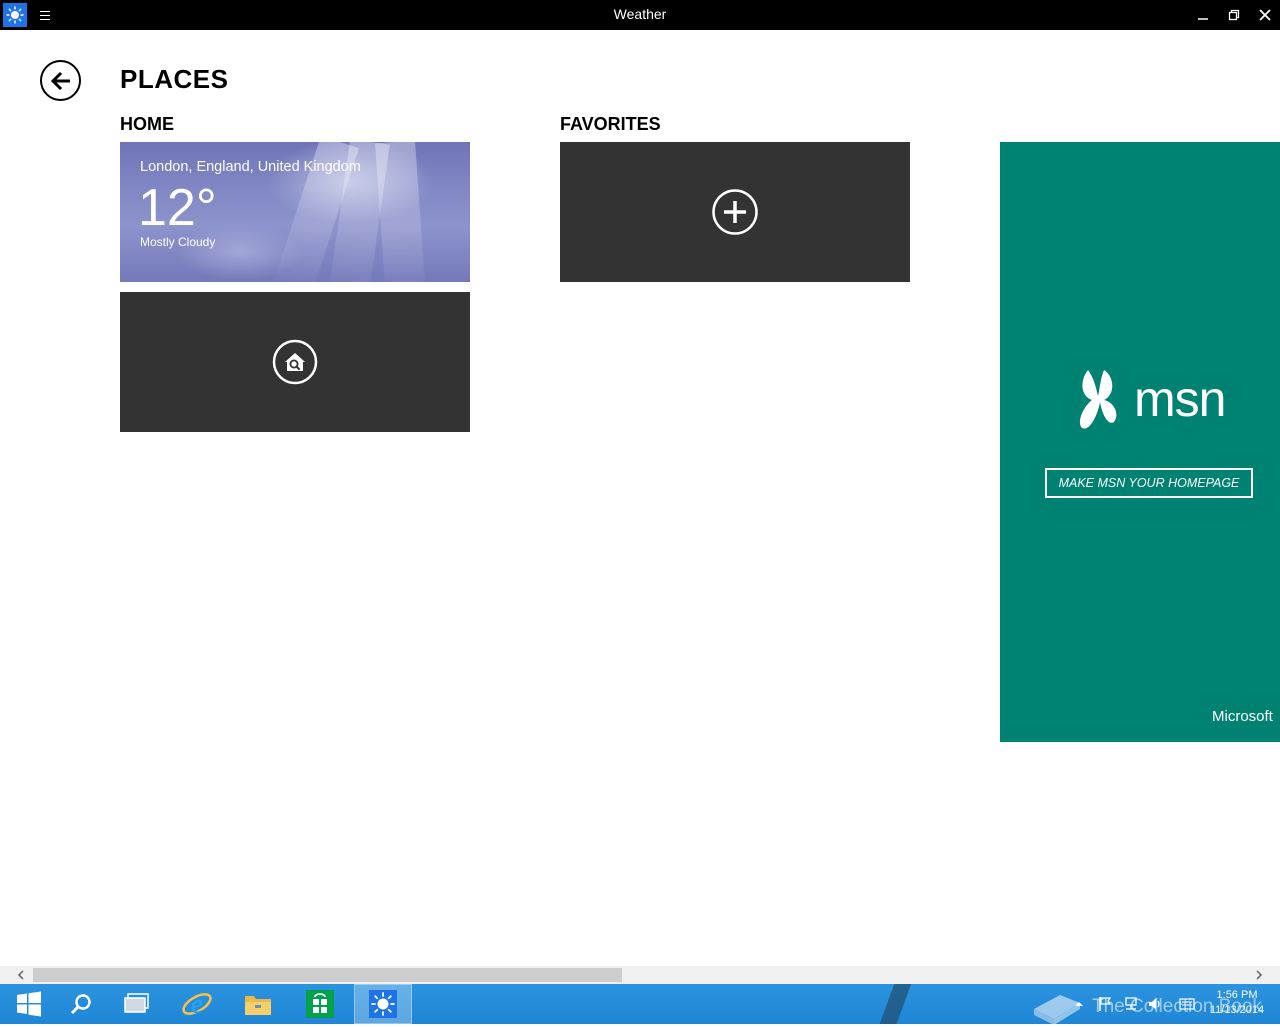 This screenshot has width=1280, height=1027. I want to click on back-arrow-icon, so click(60, 80).